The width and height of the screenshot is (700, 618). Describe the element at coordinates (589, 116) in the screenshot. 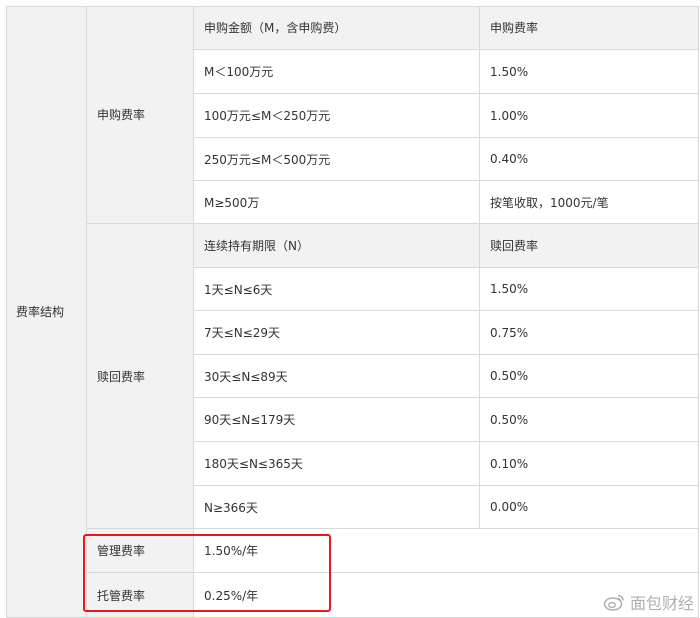

I see `subscription-row-rate: 1.00%` at that location.